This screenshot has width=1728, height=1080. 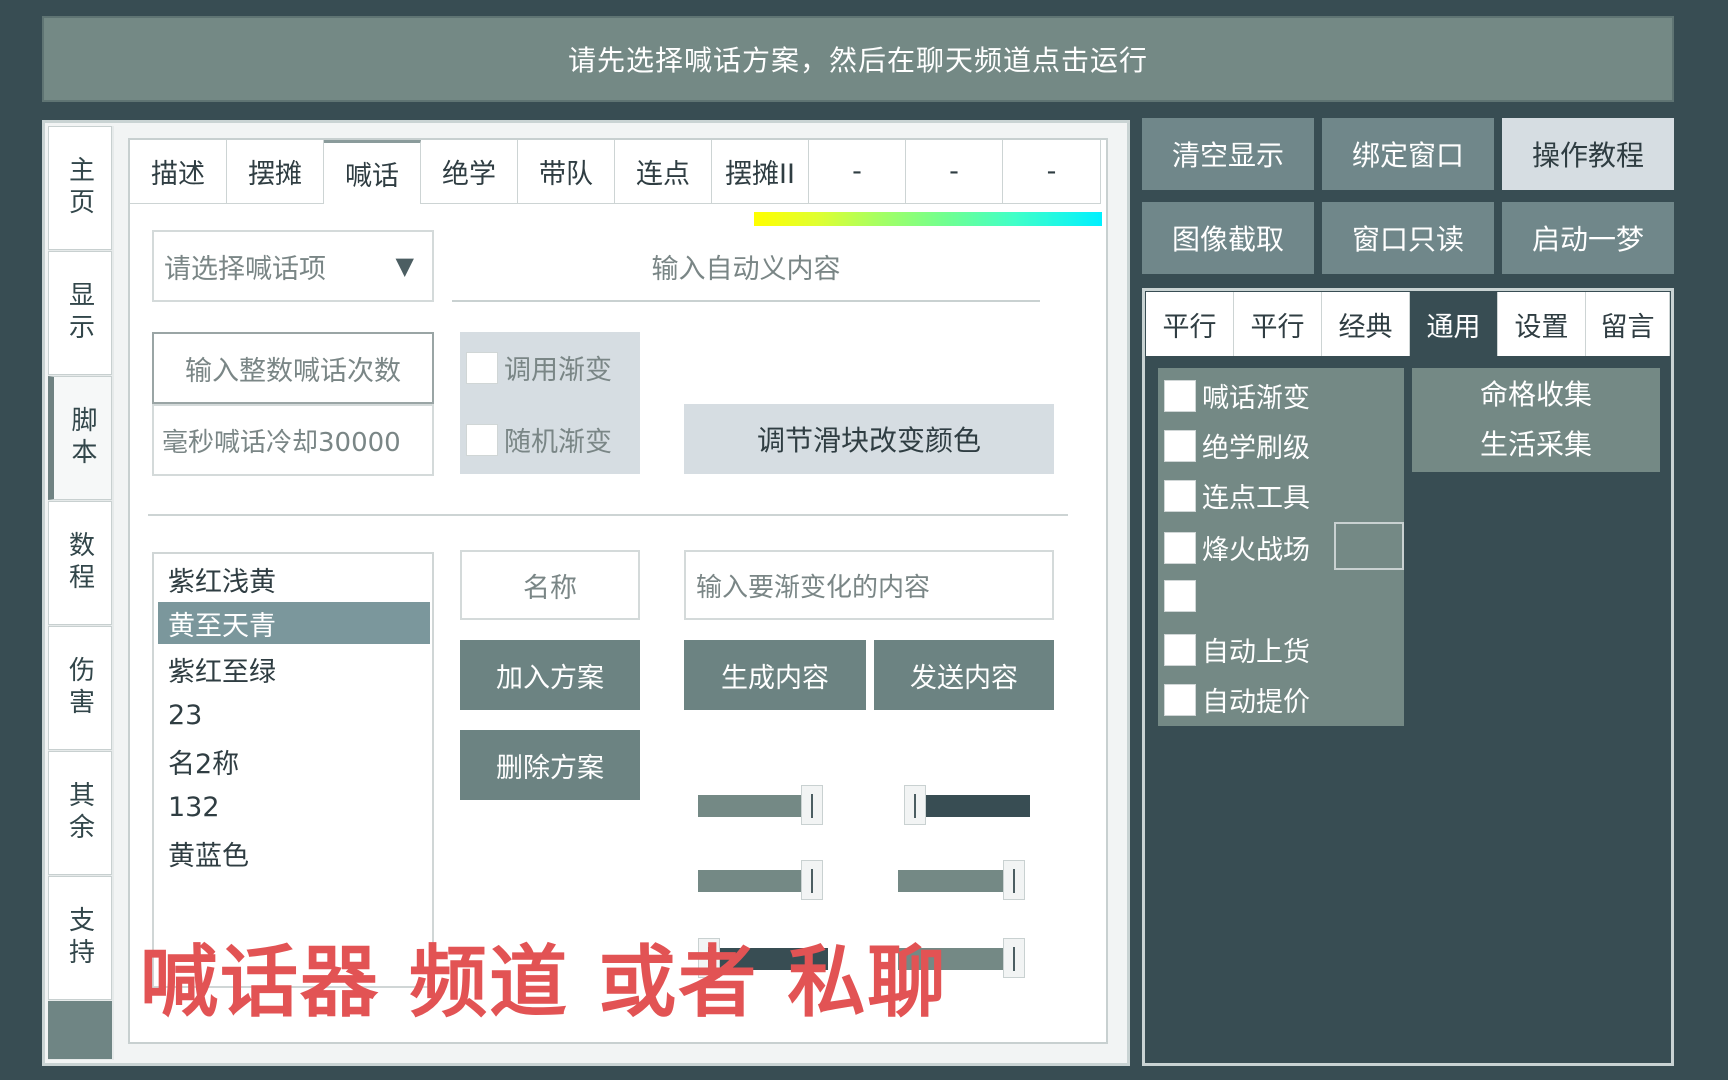 What do you see at coordinates (80, 438) in the screenshot?
I see `side-tab-script: 脚本` at bounding box center [80, 438].